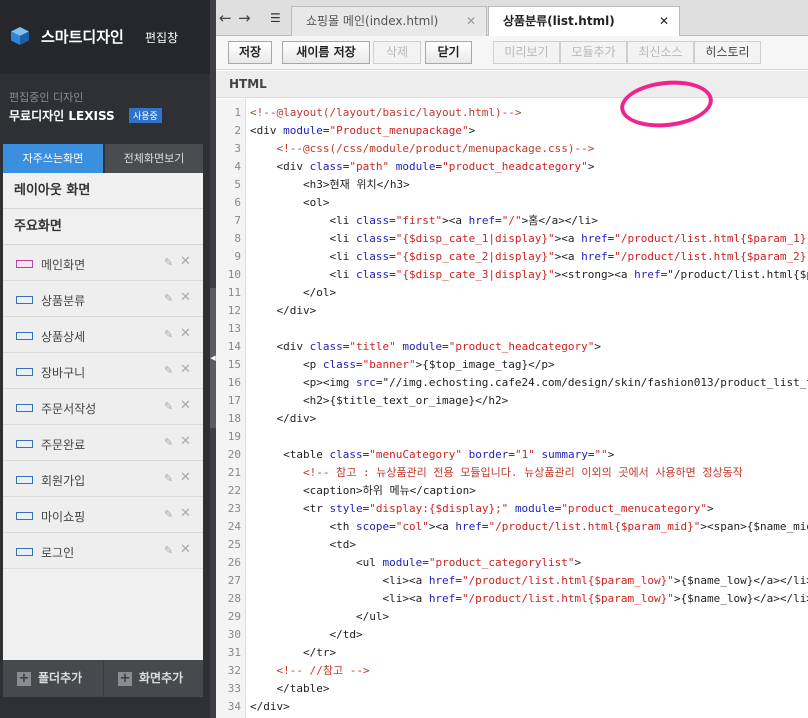 Image resolution: width=808 pixels, height=718 pixels. What do you see at coordinates (103, 227) in the screenshot?
I see `section-main-screens: 주요화면` at bounding box center [103, 227].